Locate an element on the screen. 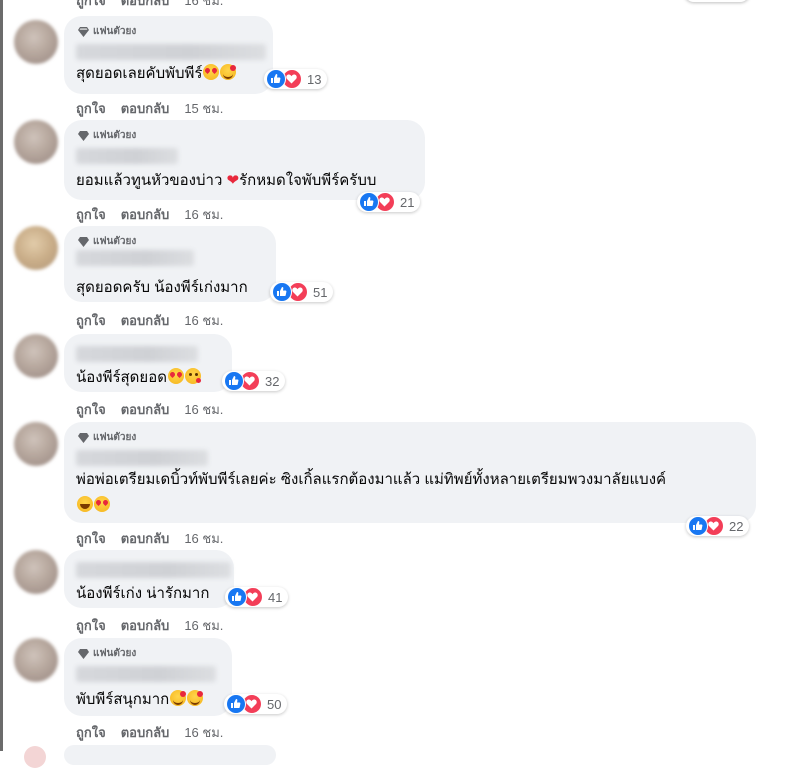  comment-actions-top: ถูกใจ ตอบกลับ 16 ชม. is located at coordinates (149, 5).